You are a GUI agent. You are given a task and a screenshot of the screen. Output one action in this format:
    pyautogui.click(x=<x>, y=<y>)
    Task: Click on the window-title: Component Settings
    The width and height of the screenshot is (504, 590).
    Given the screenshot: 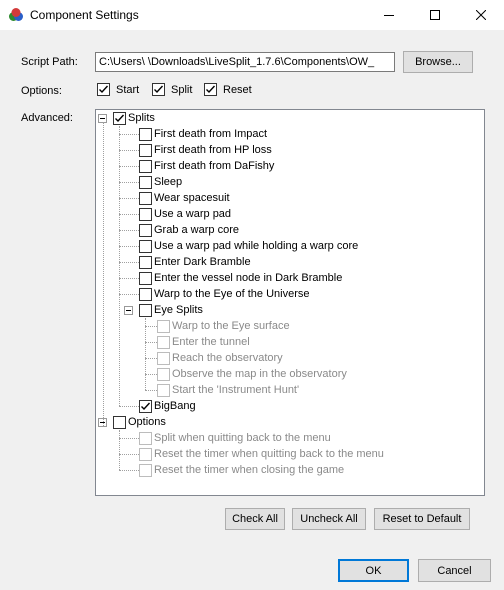 What is the action you would take?
    pyautogui.click(x=84, y=15)
    